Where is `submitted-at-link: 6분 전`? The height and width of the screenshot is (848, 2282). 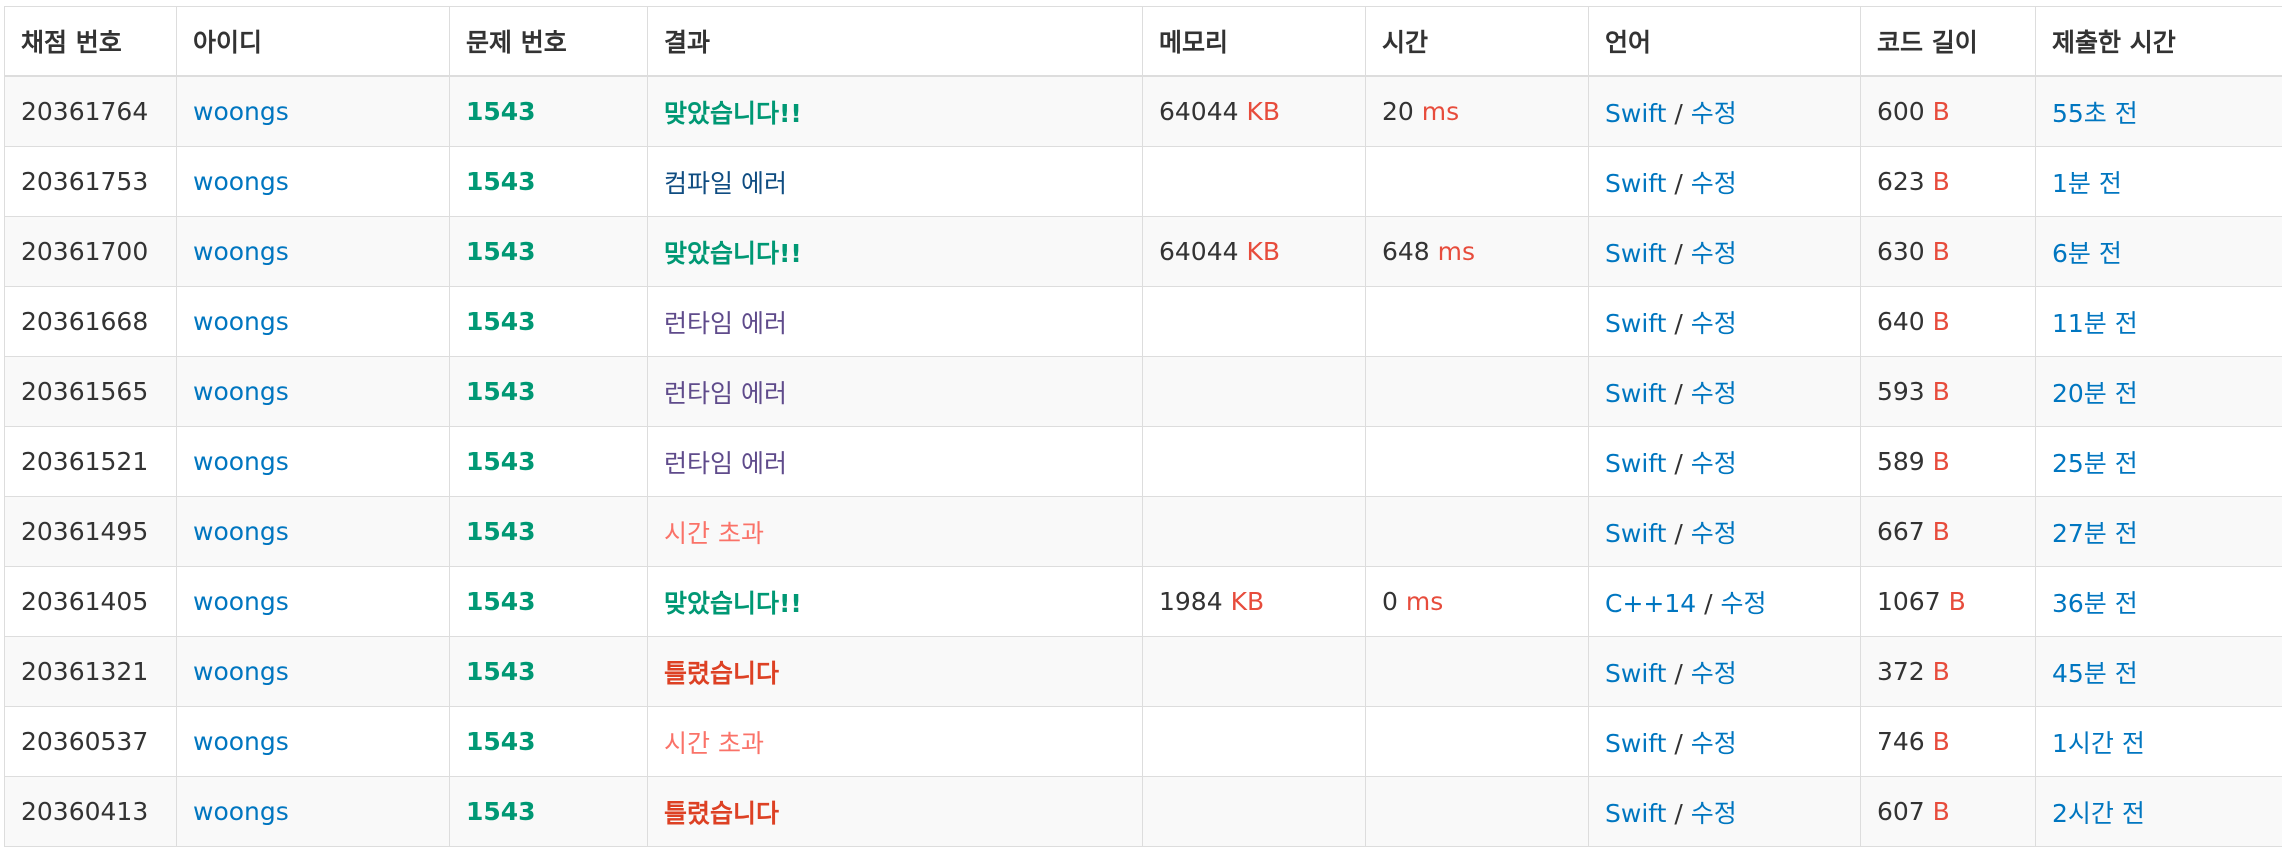
submitted-at-link: 6분 전 is located at coordinates (2087, 253).